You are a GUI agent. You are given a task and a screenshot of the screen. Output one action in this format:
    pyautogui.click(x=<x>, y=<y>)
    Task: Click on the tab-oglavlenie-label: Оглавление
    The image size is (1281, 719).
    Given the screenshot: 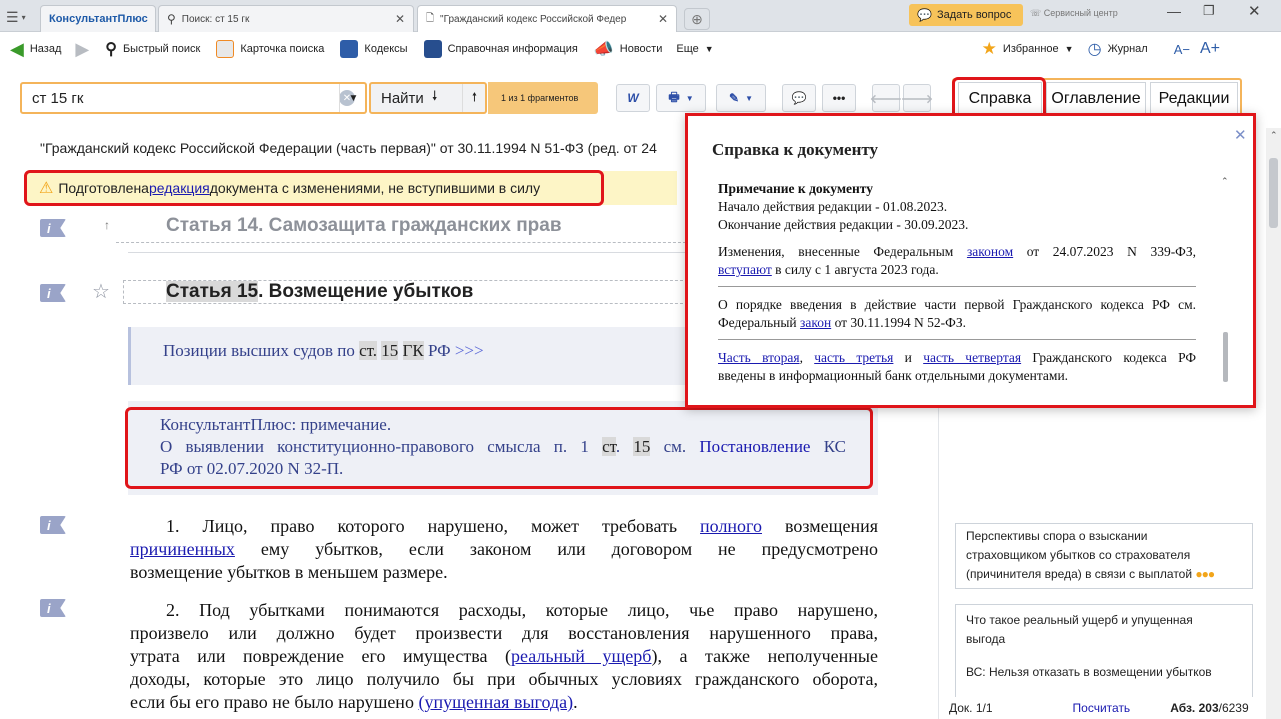 What is the action you would take?
    pyautogui.click(x=1096, y=98)
    